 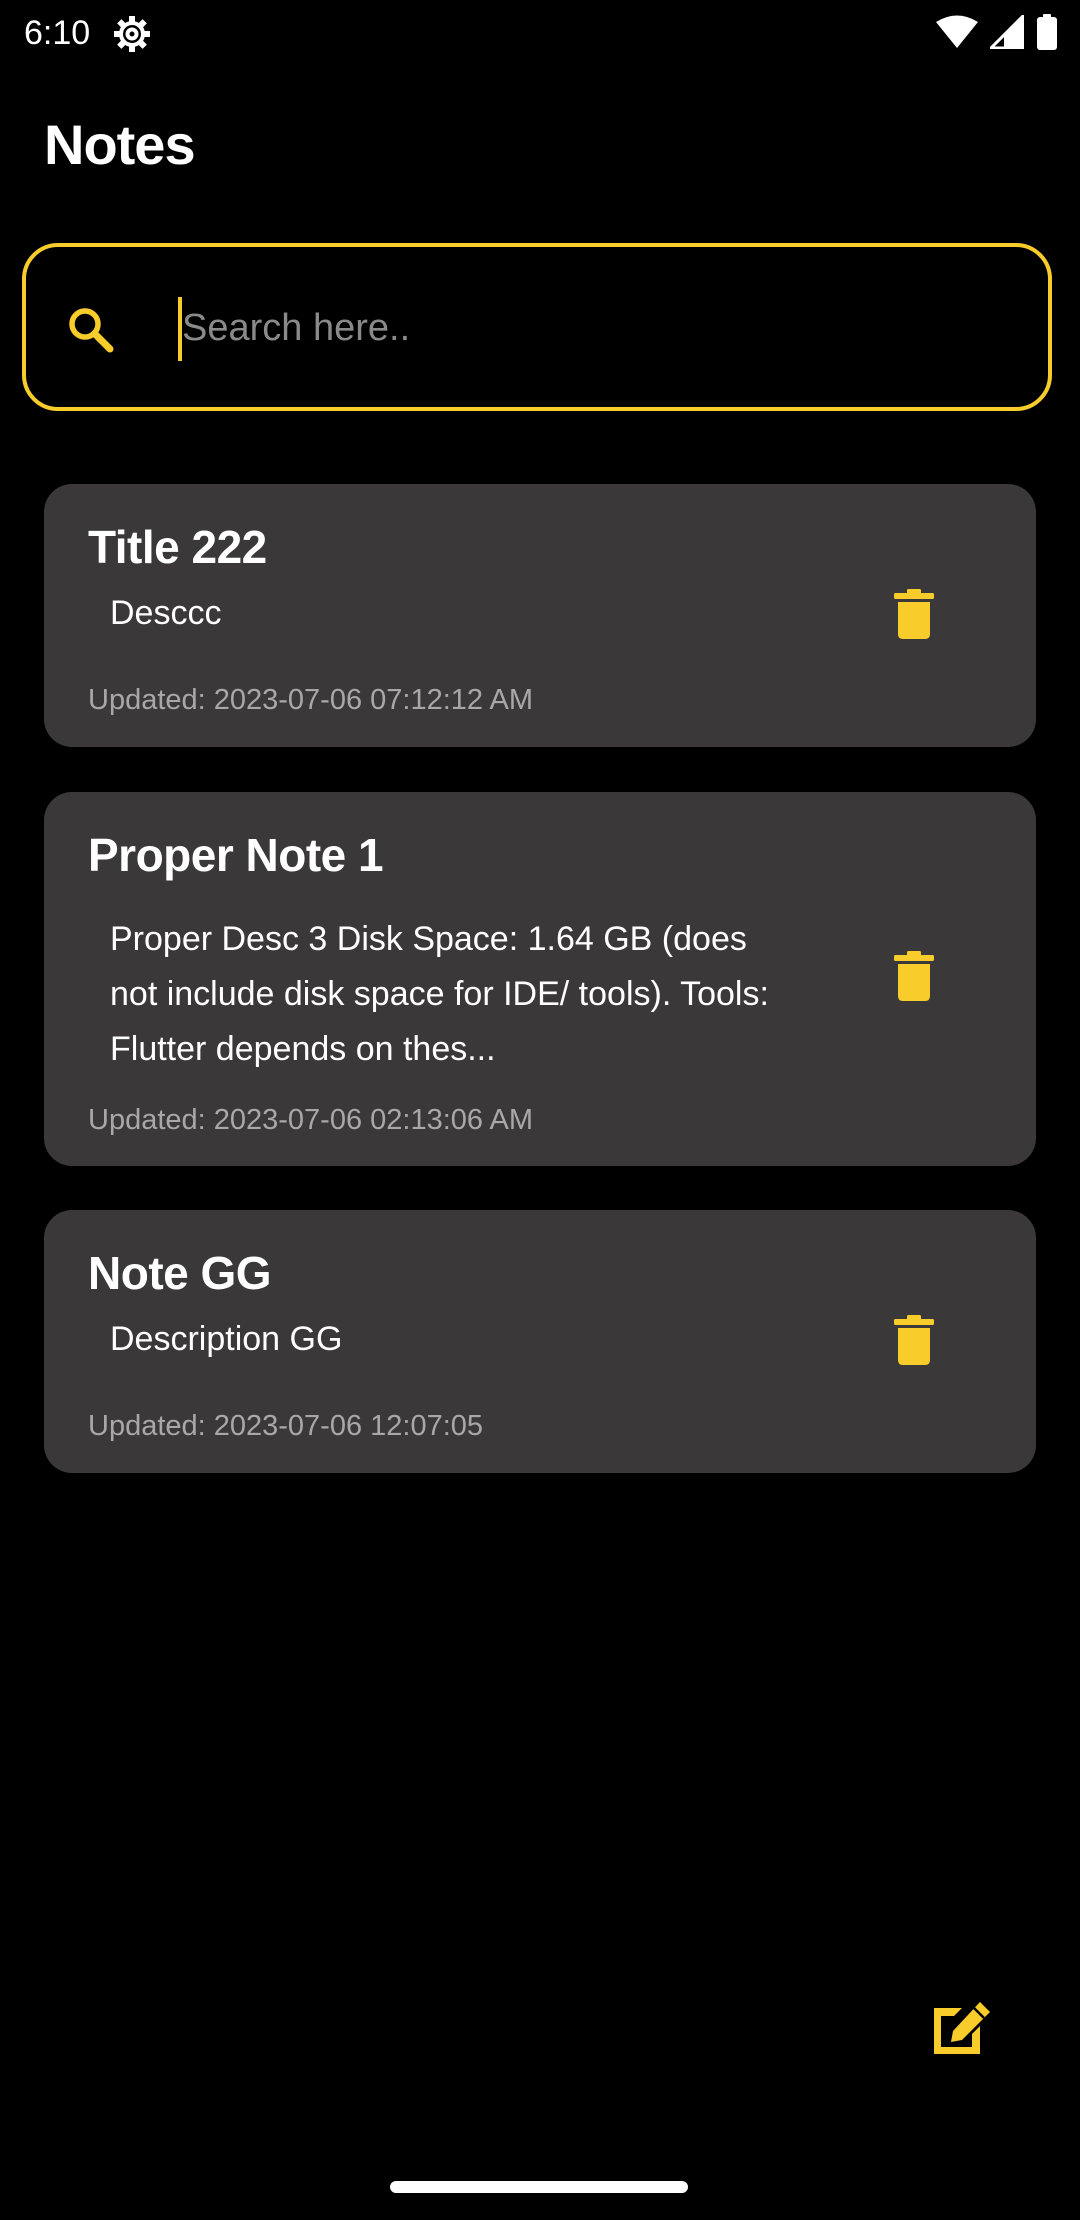 I want to click on note-title: Note GG, so click(x=180, y=1273).